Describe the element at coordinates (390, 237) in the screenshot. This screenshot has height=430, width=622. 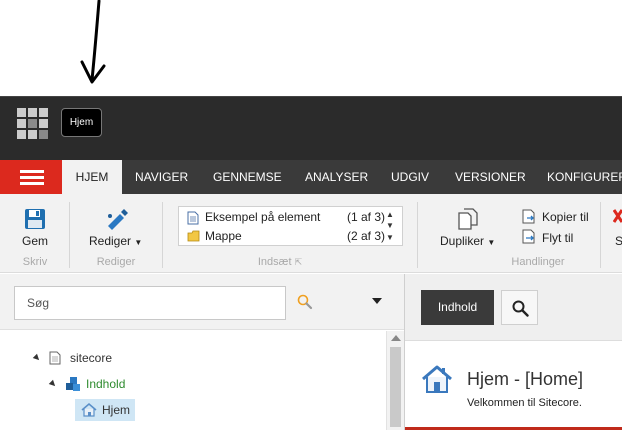
I see `expand-list-icon: ▼` at that location.